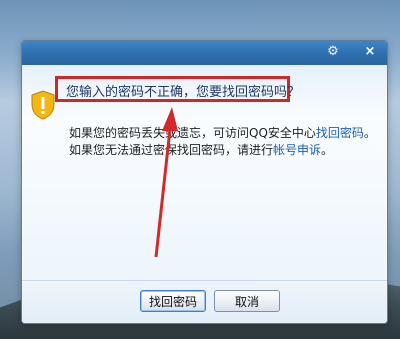  What do you see at coordinates (166, 182) in the screenshot?
I see `annotation-arrow` at bounding box center [166, 182].